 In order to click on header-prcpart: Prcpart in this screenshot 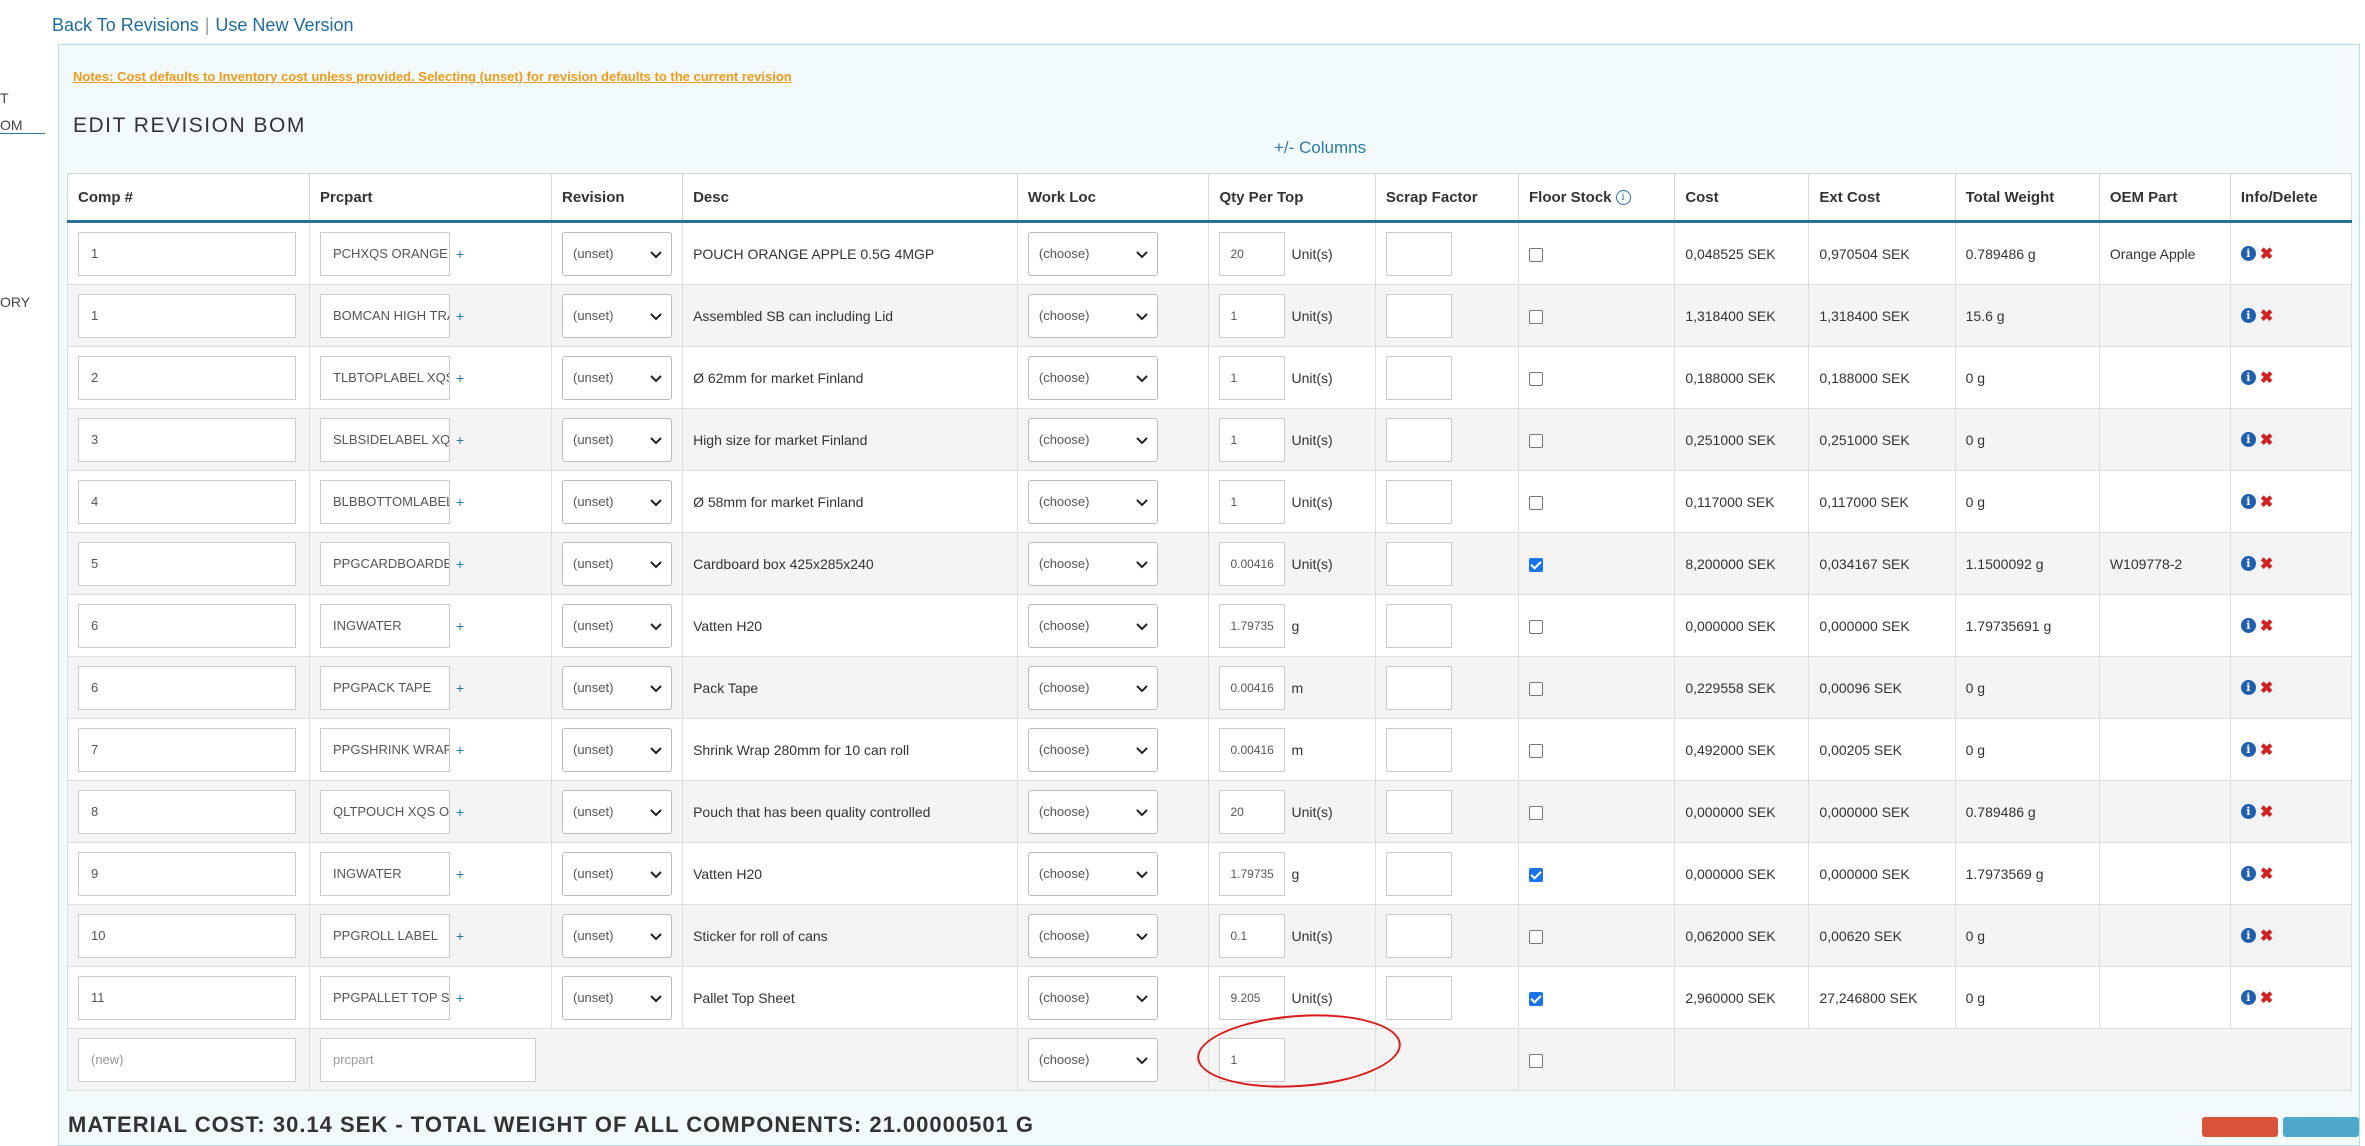, I will do `click(430, 198)`.